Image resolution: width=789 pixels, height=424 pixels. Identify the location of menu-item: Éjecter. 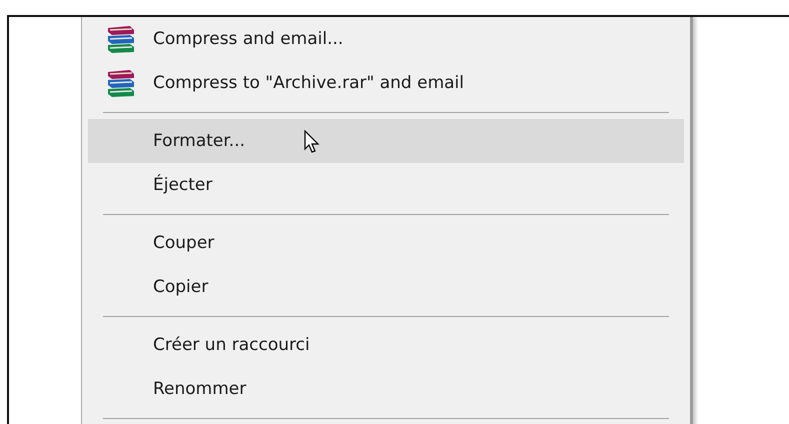
(386, 185).